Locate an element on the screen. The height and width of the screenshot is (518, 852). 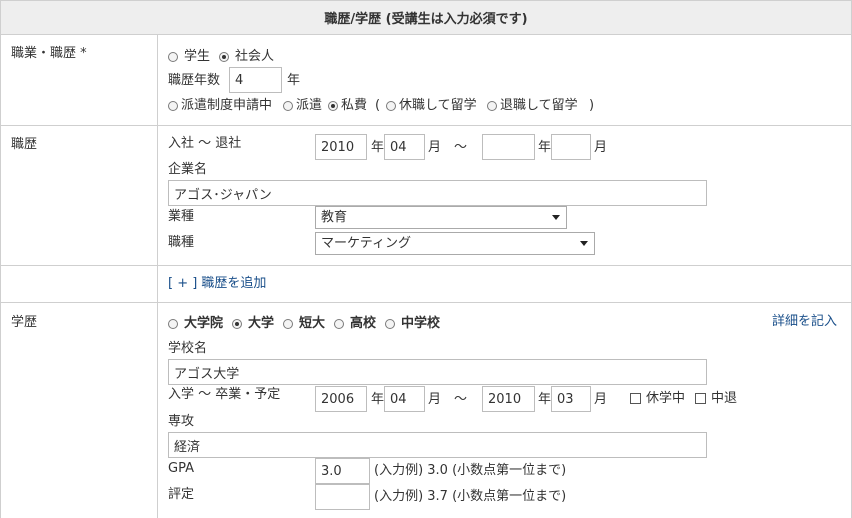
radio-dispatch-label: 派遣 is located at coordinates (309, 105).